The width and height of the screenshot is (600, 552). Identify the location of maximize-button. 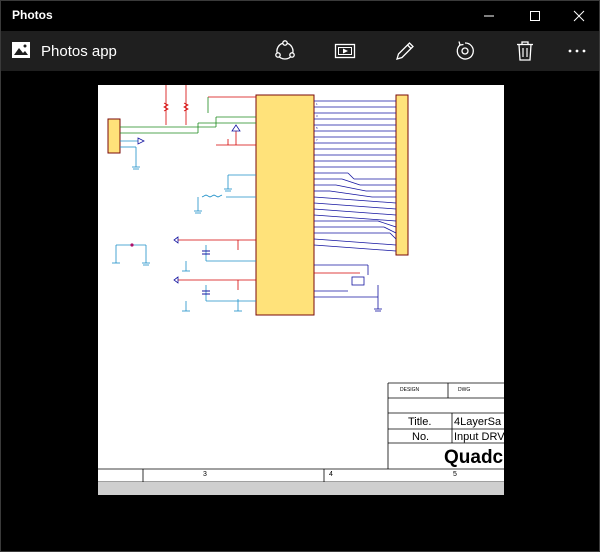
(535, 16).